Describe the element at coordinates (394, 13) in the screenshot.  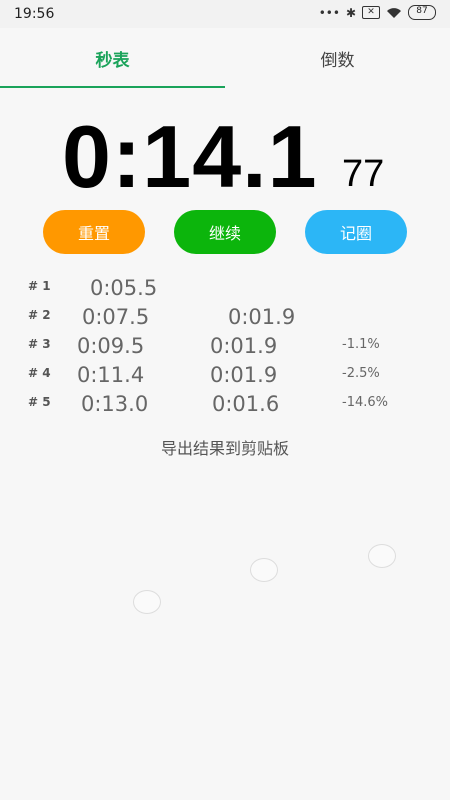
I see `wifi-icon` at that location.